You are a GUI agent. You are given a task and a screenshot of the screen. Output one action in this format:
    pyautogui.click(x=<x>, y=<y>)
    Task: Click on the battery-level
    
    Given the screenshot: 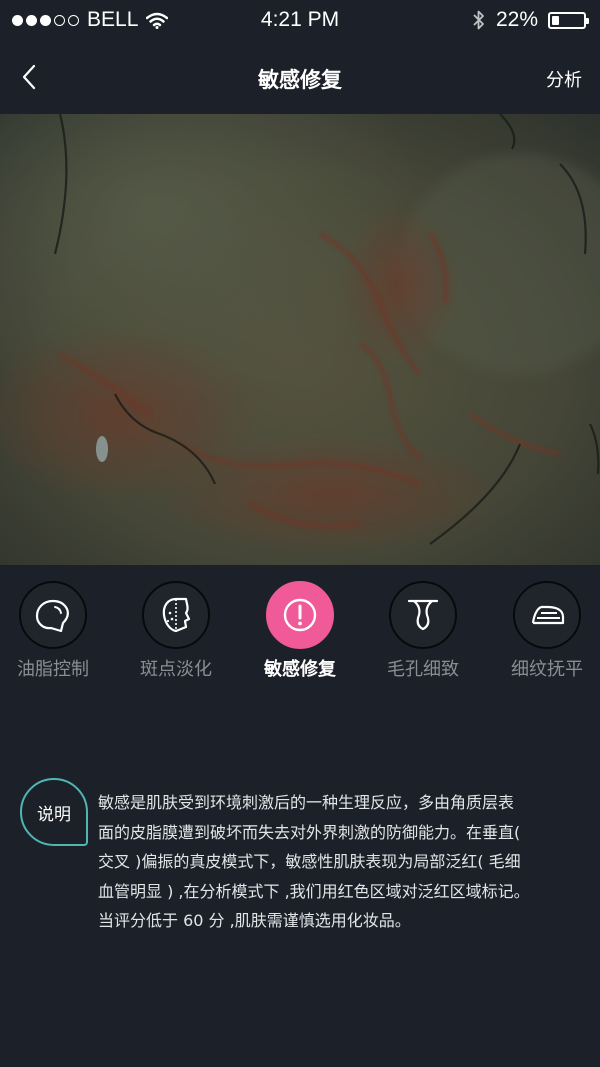 What is the action you would take?
    pyautogui.click(x=555, y=20)
    